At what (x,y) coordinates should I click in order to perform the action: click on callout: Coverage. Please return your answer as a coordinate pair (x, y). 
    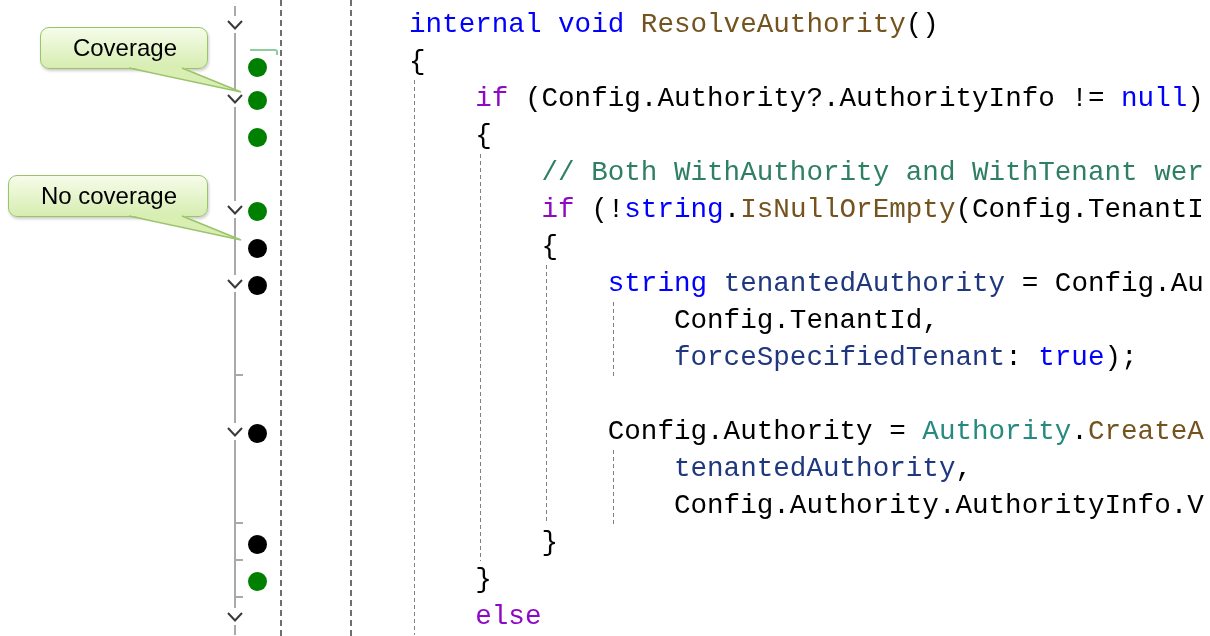
    Looking at the image, I should click on (123, 48).